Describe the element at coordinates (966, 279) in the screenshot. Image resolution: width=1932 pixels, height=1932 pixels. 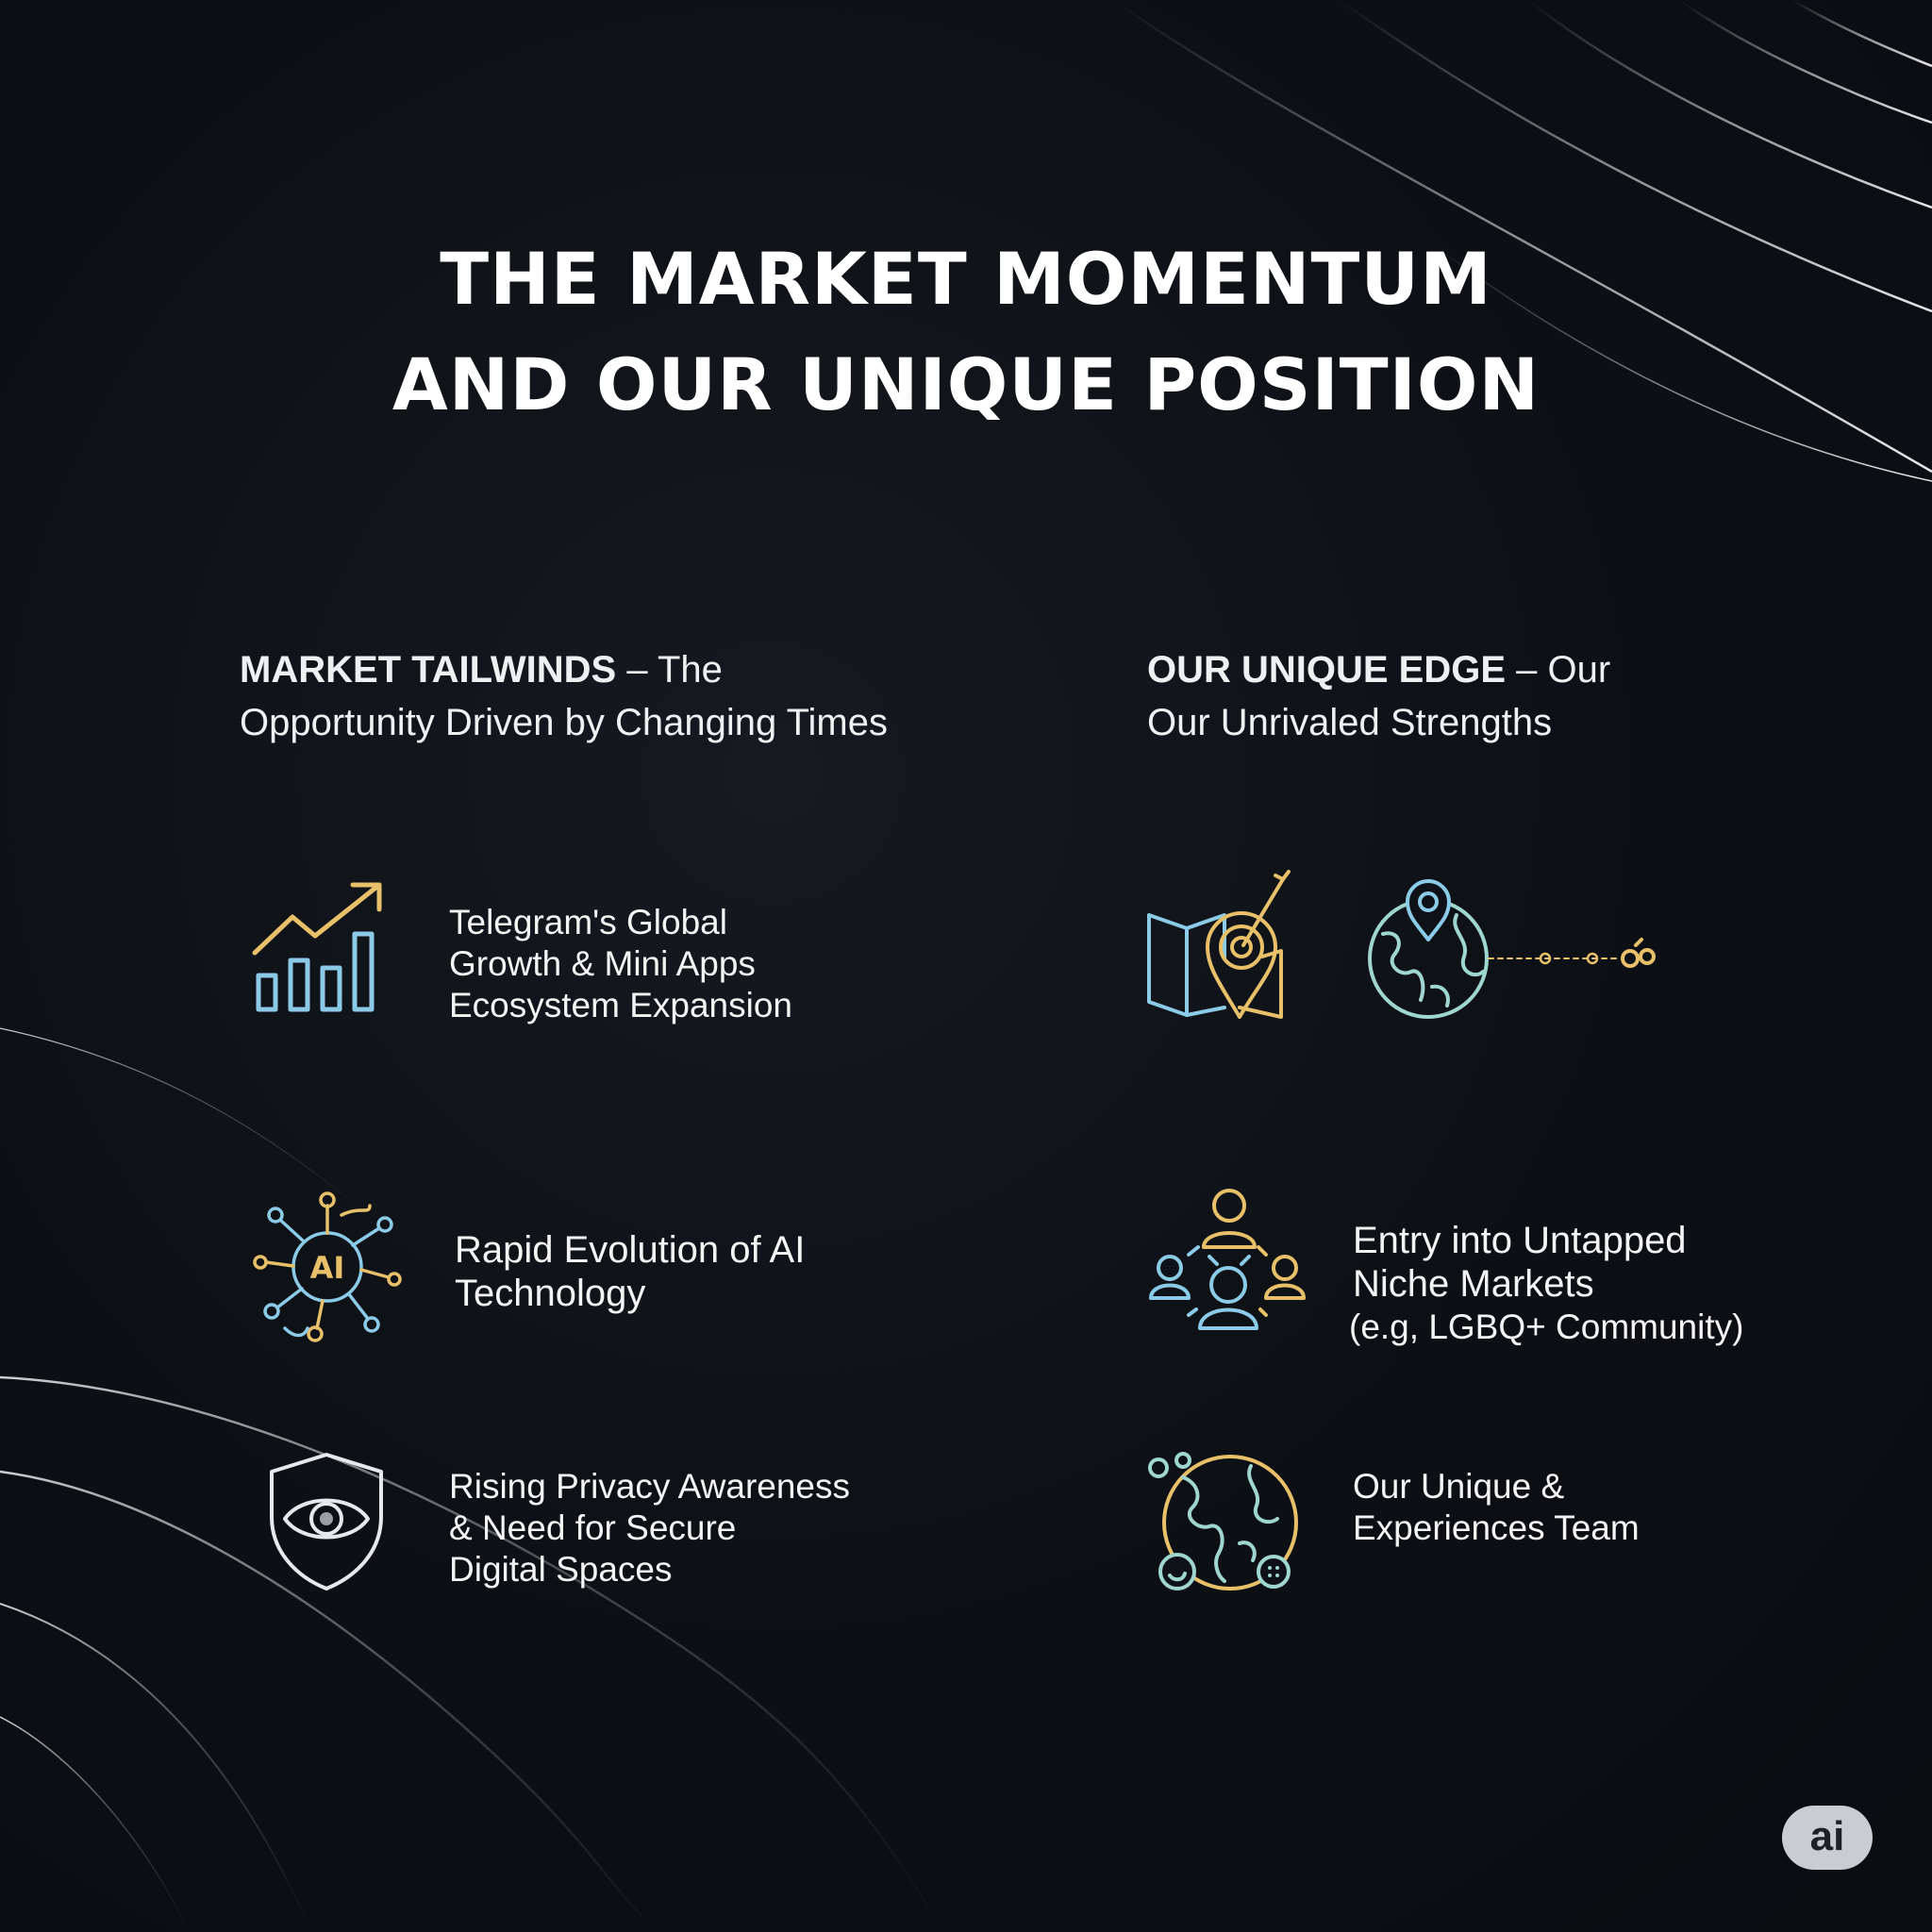
I see `title-line-1: THE MARKET MOMENTUM` at that location.